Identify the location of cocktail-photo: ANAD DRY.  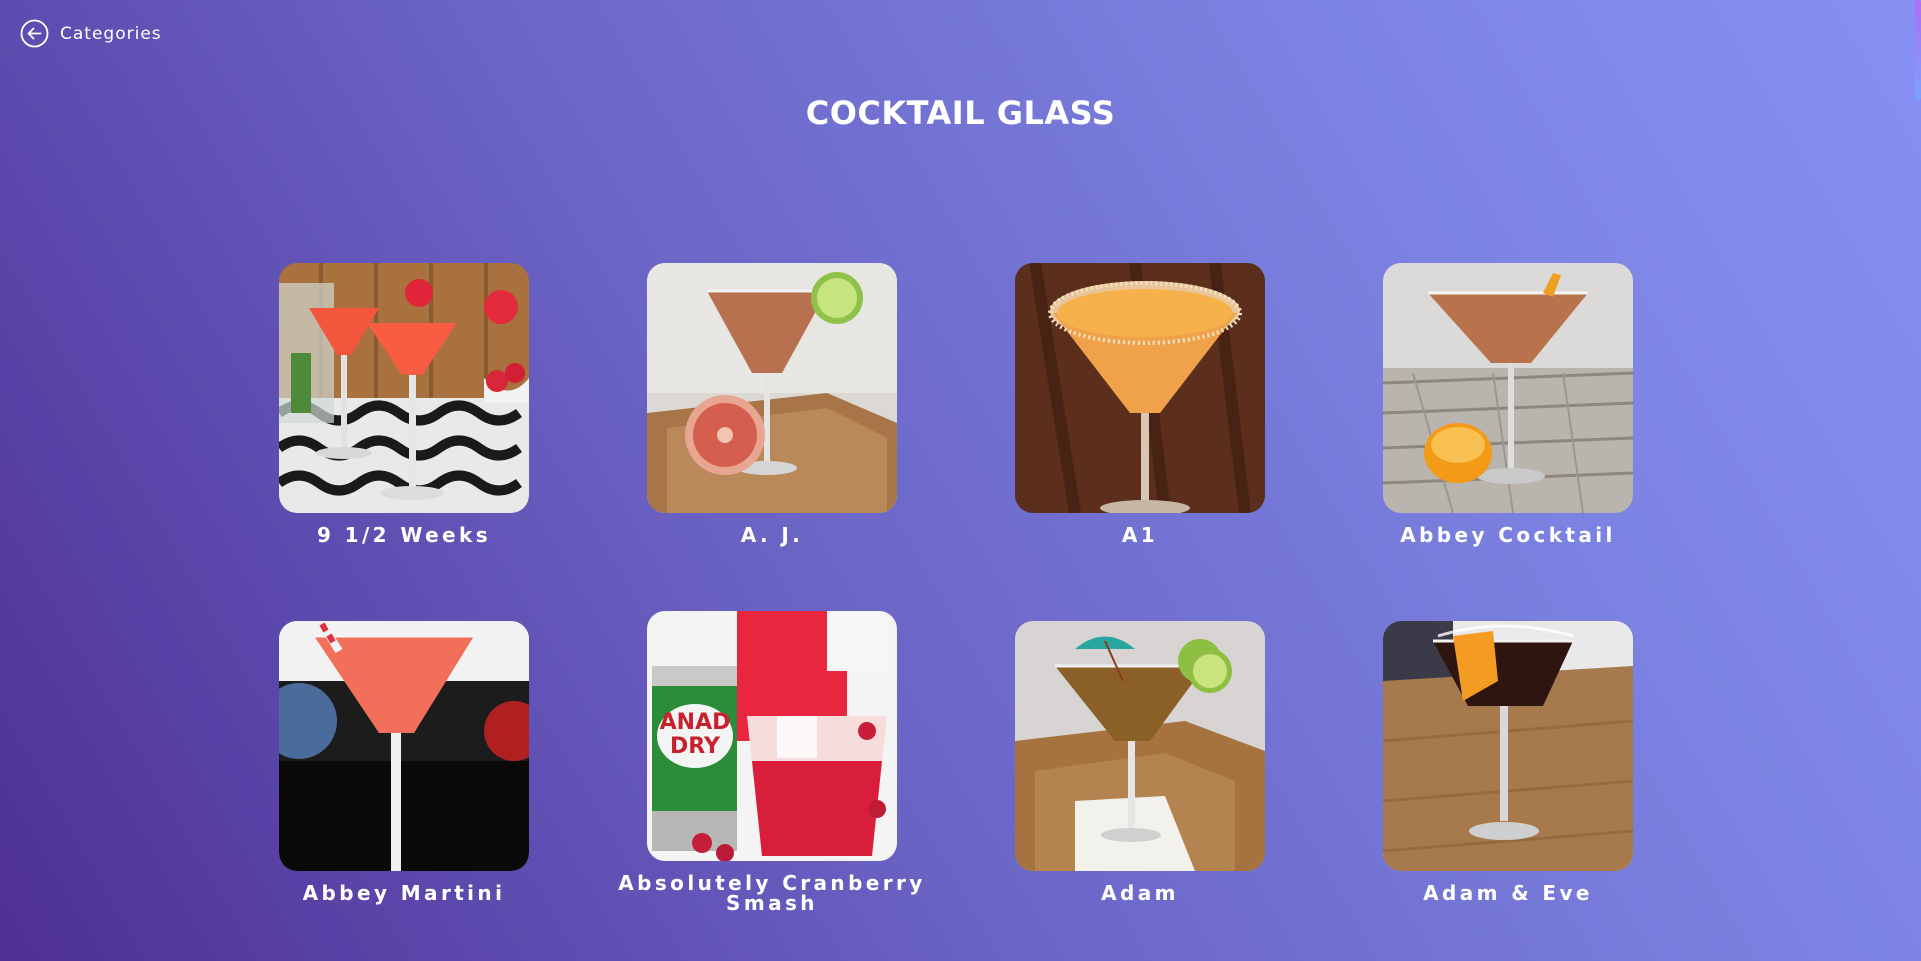
(772, 736).